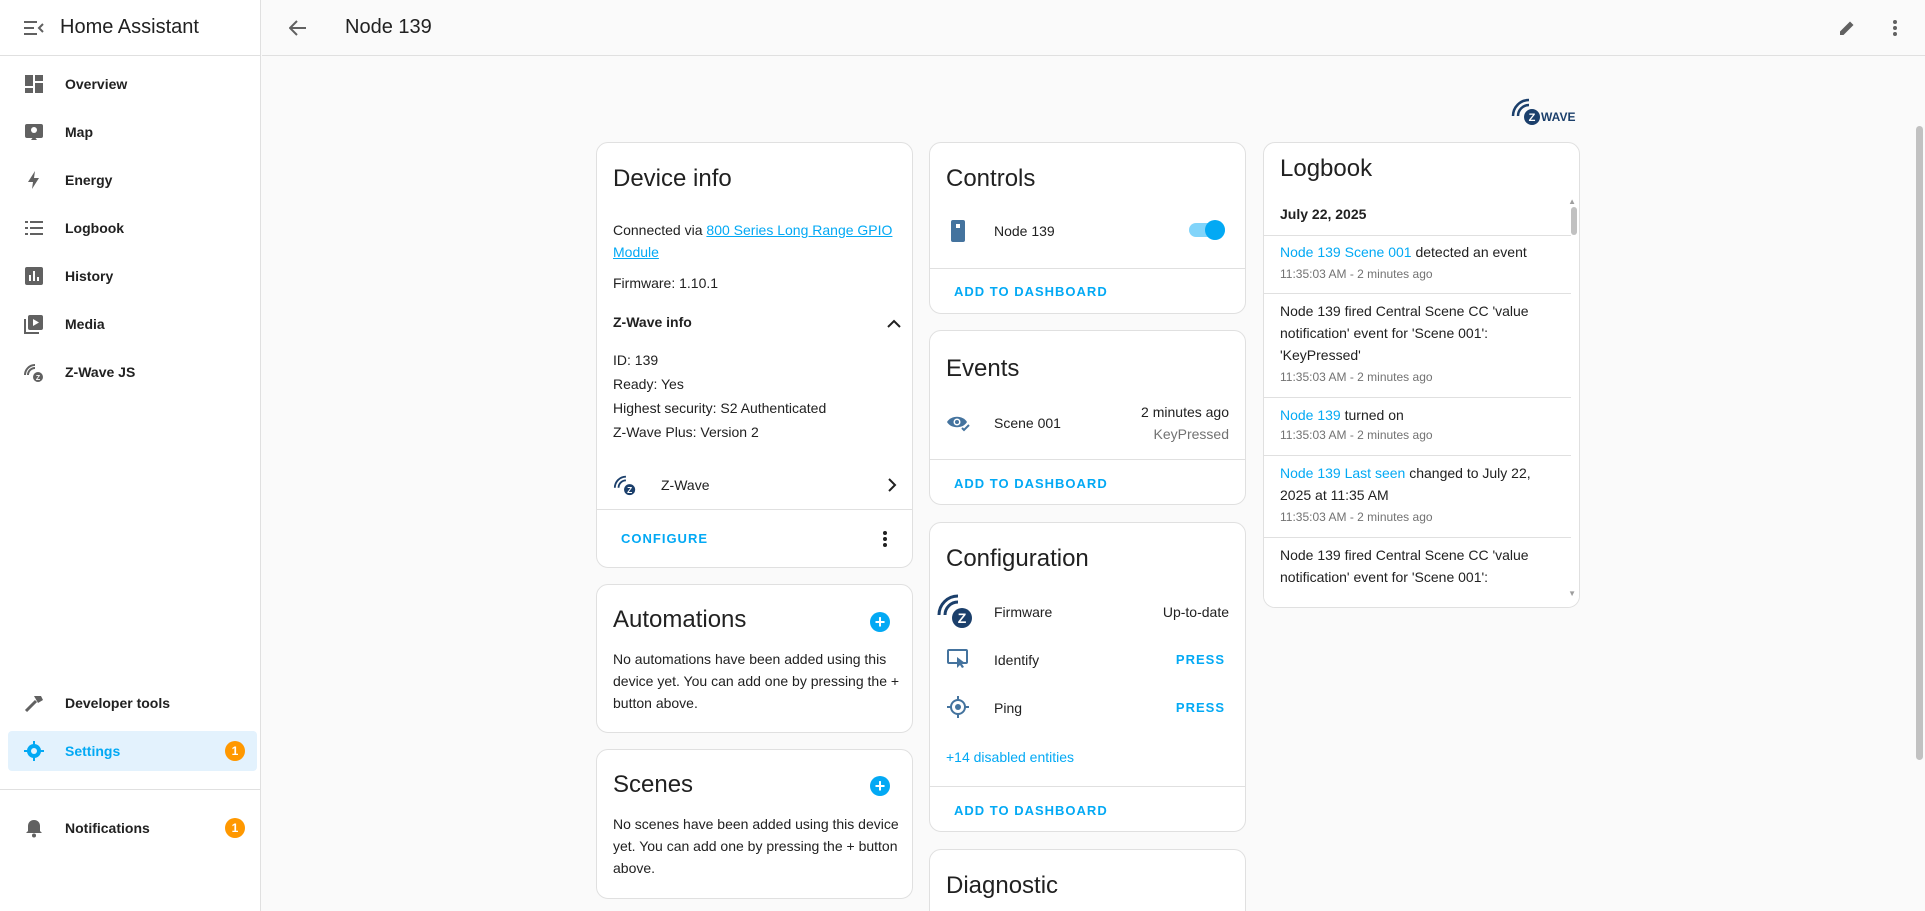 The height and width of the screenshot is (911, 1925). Describe the element at coordinates (892, 485) in the screenshot. I see `chevron-right-icon` at that location.